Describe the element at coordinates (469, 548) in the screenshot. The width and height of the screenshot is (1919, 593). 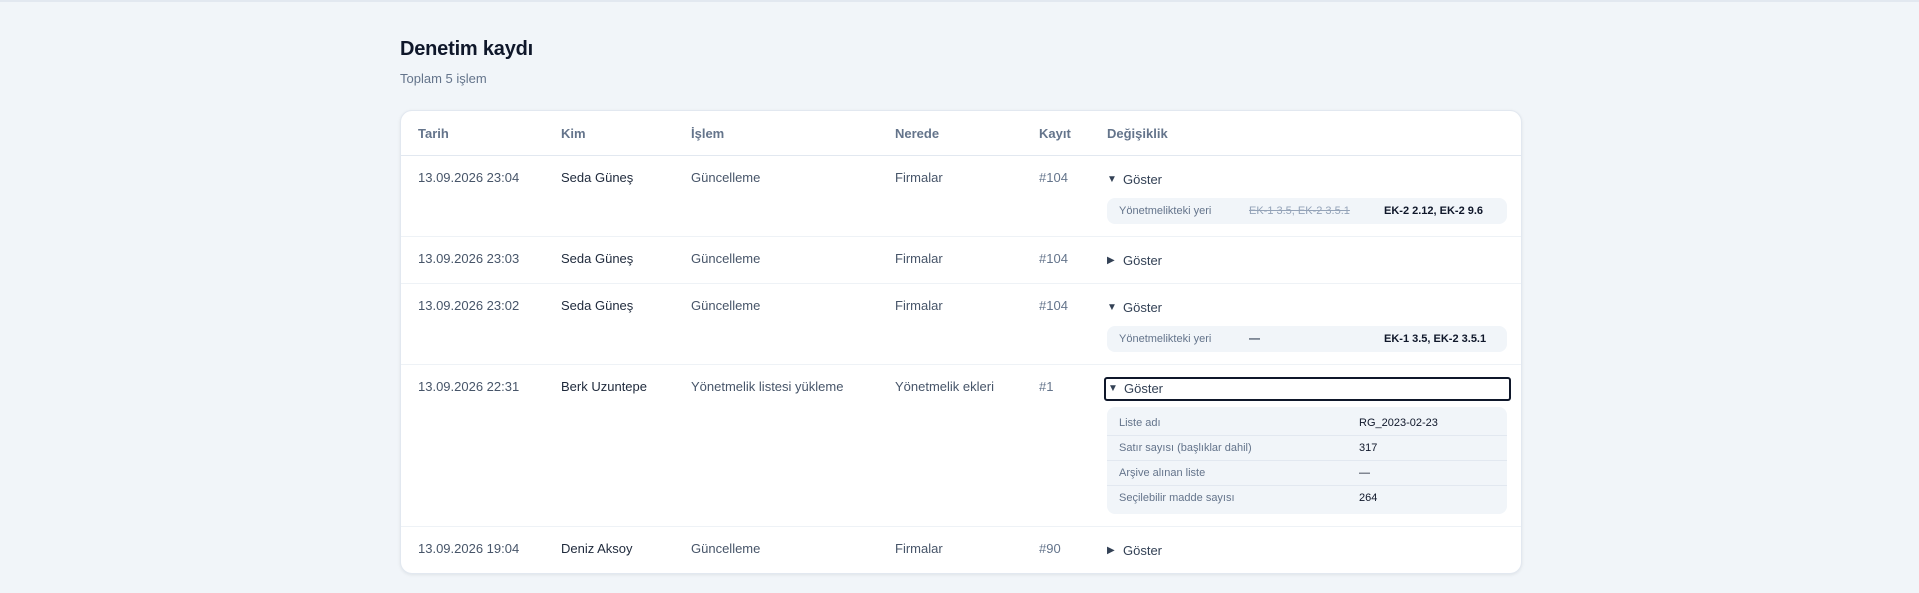
I see `cell-date: 13.09.2026 19:04` at that location.